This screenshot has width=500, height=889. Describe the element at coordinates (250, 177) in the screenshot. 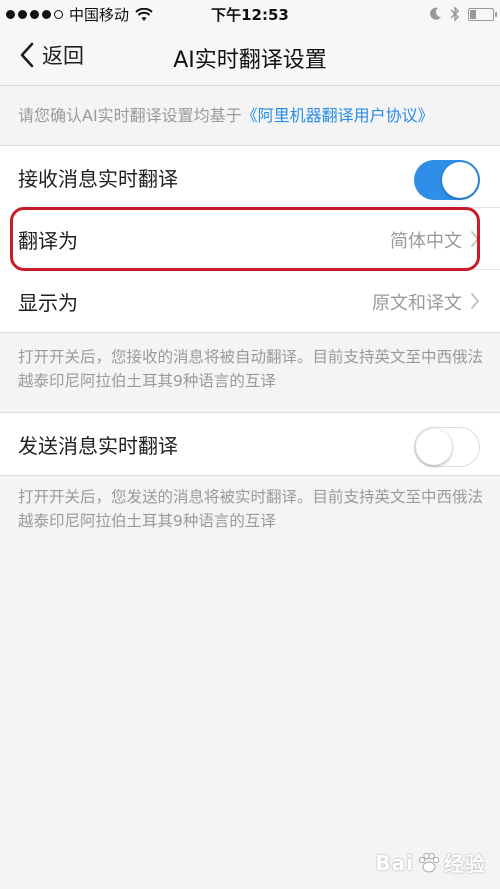

I see `receive-translate-row: 接收消息实时翻译` at that location.